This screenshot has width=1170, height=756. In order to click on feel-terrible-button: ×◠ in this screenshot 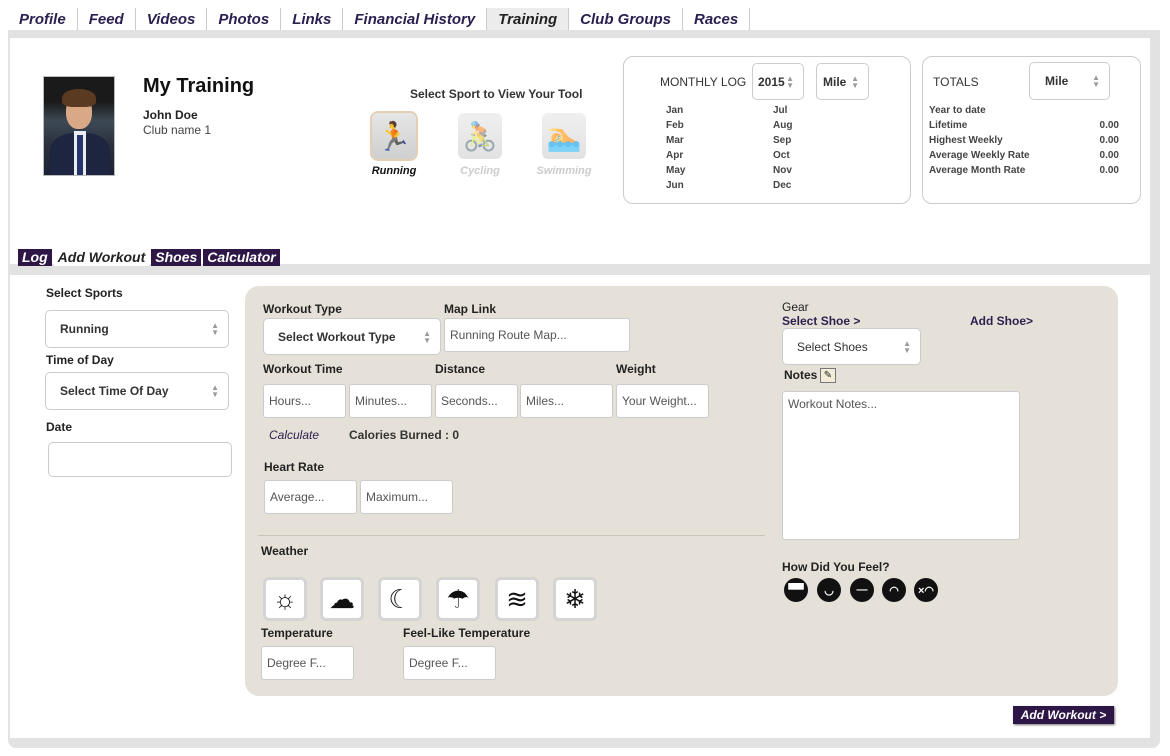, I will do `click(926, 590)`.